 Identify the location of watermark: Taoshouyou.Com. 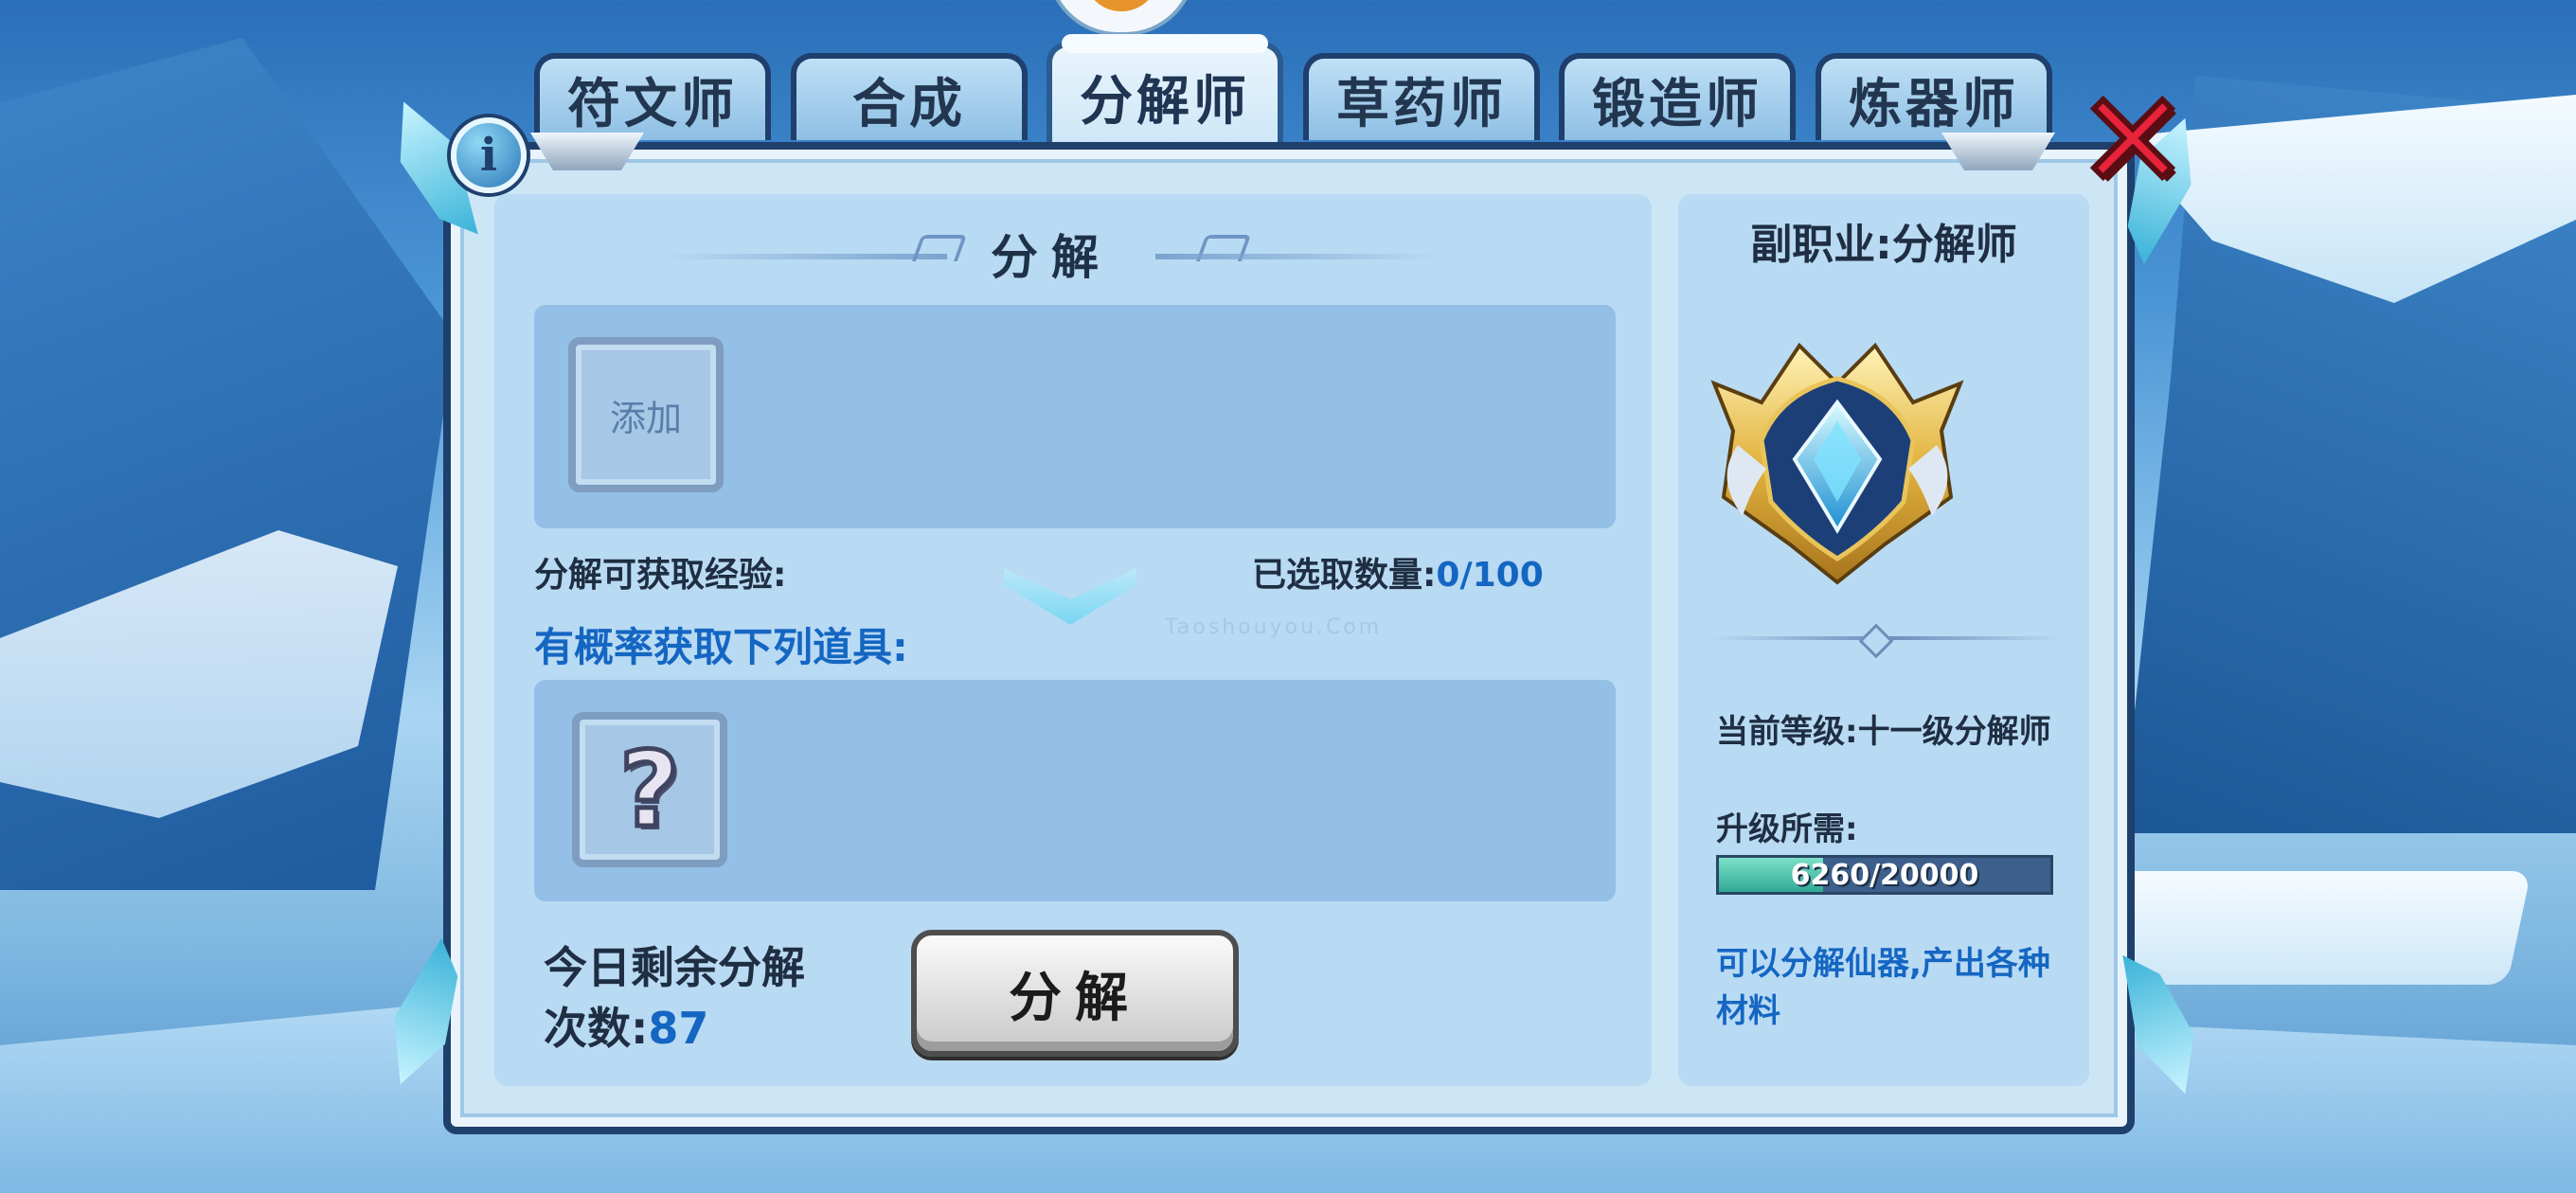
(1191, 594).